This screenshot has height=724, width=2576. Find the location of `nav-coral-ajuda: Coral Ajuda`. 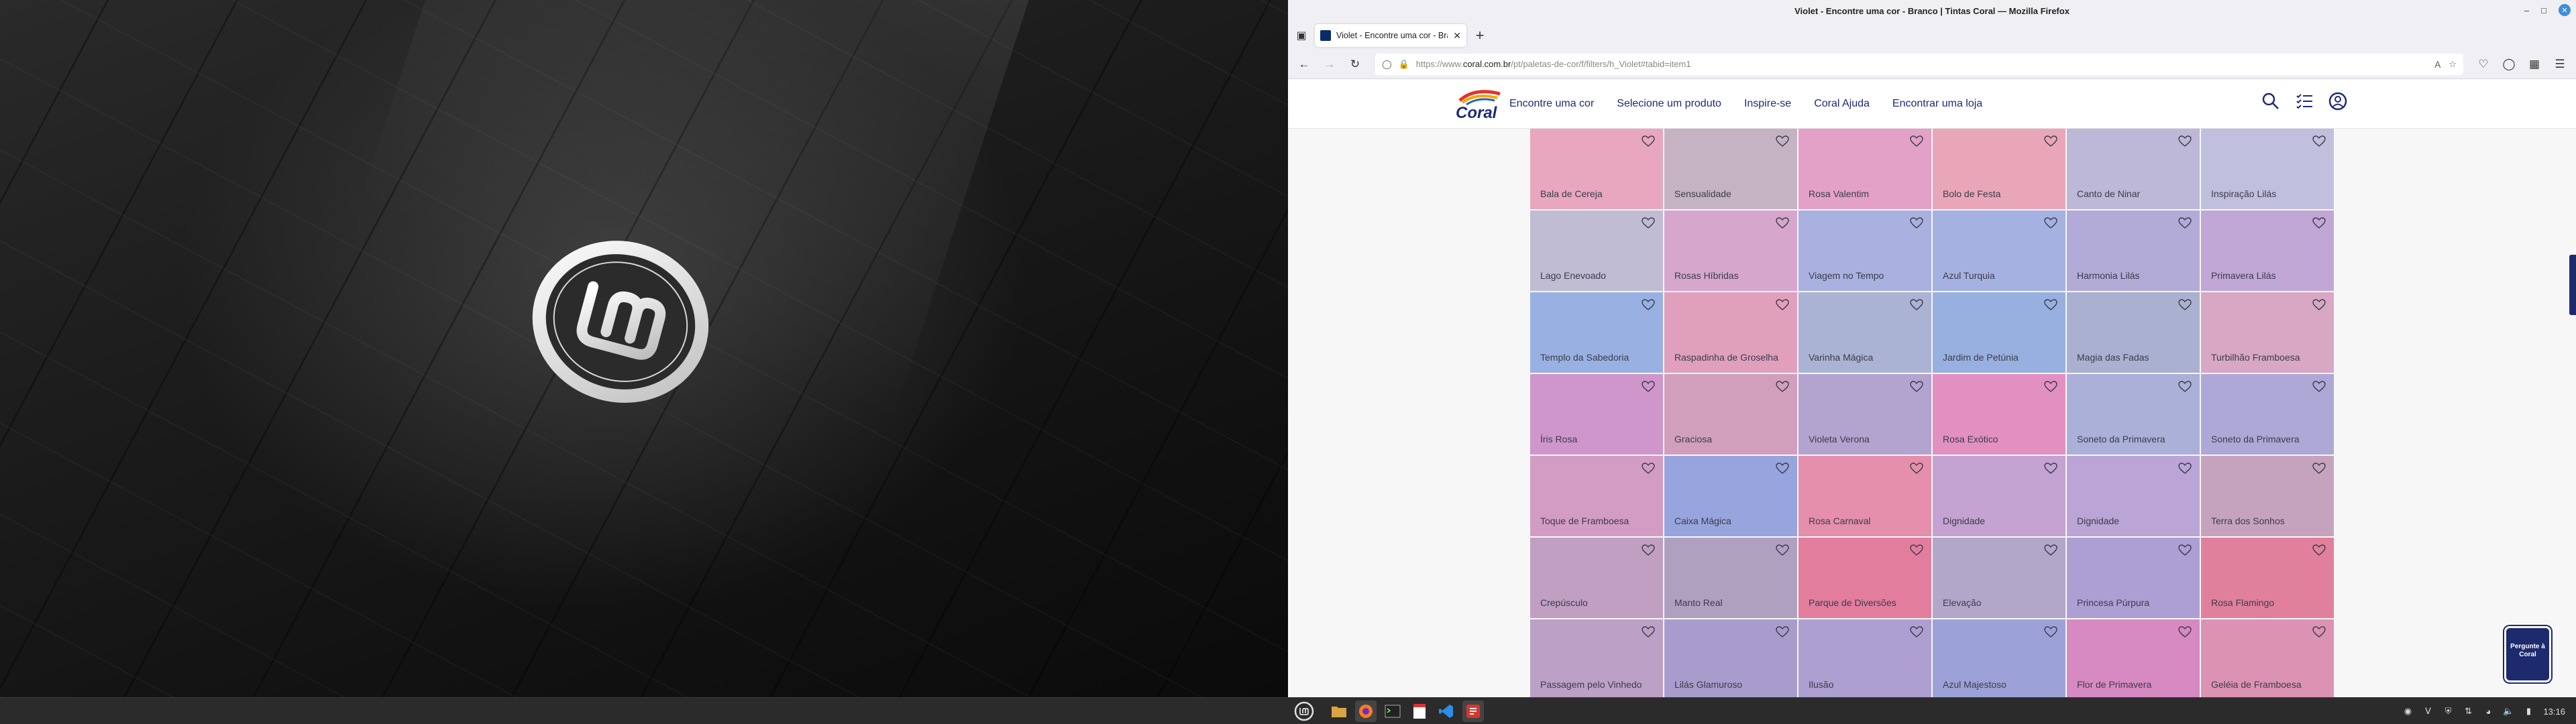

nav-coral-ajuda: Coral Ajuda is located at coordinates (1842, 104).